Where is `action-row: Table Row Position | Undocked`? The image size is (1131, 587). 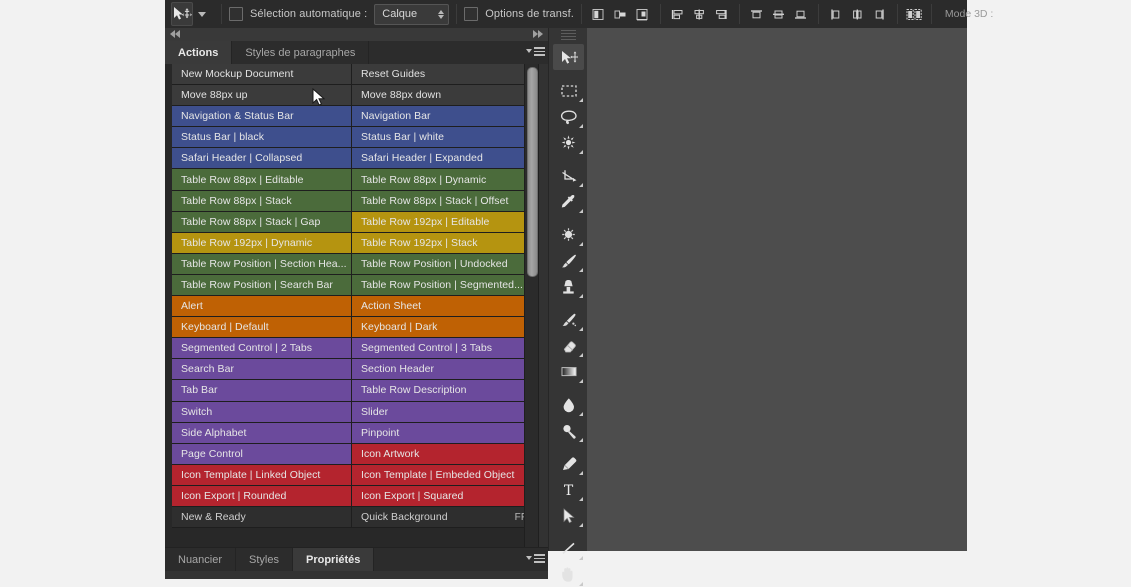 action-row: Table Row Position | Undocked is located at coordinates (442, 264).